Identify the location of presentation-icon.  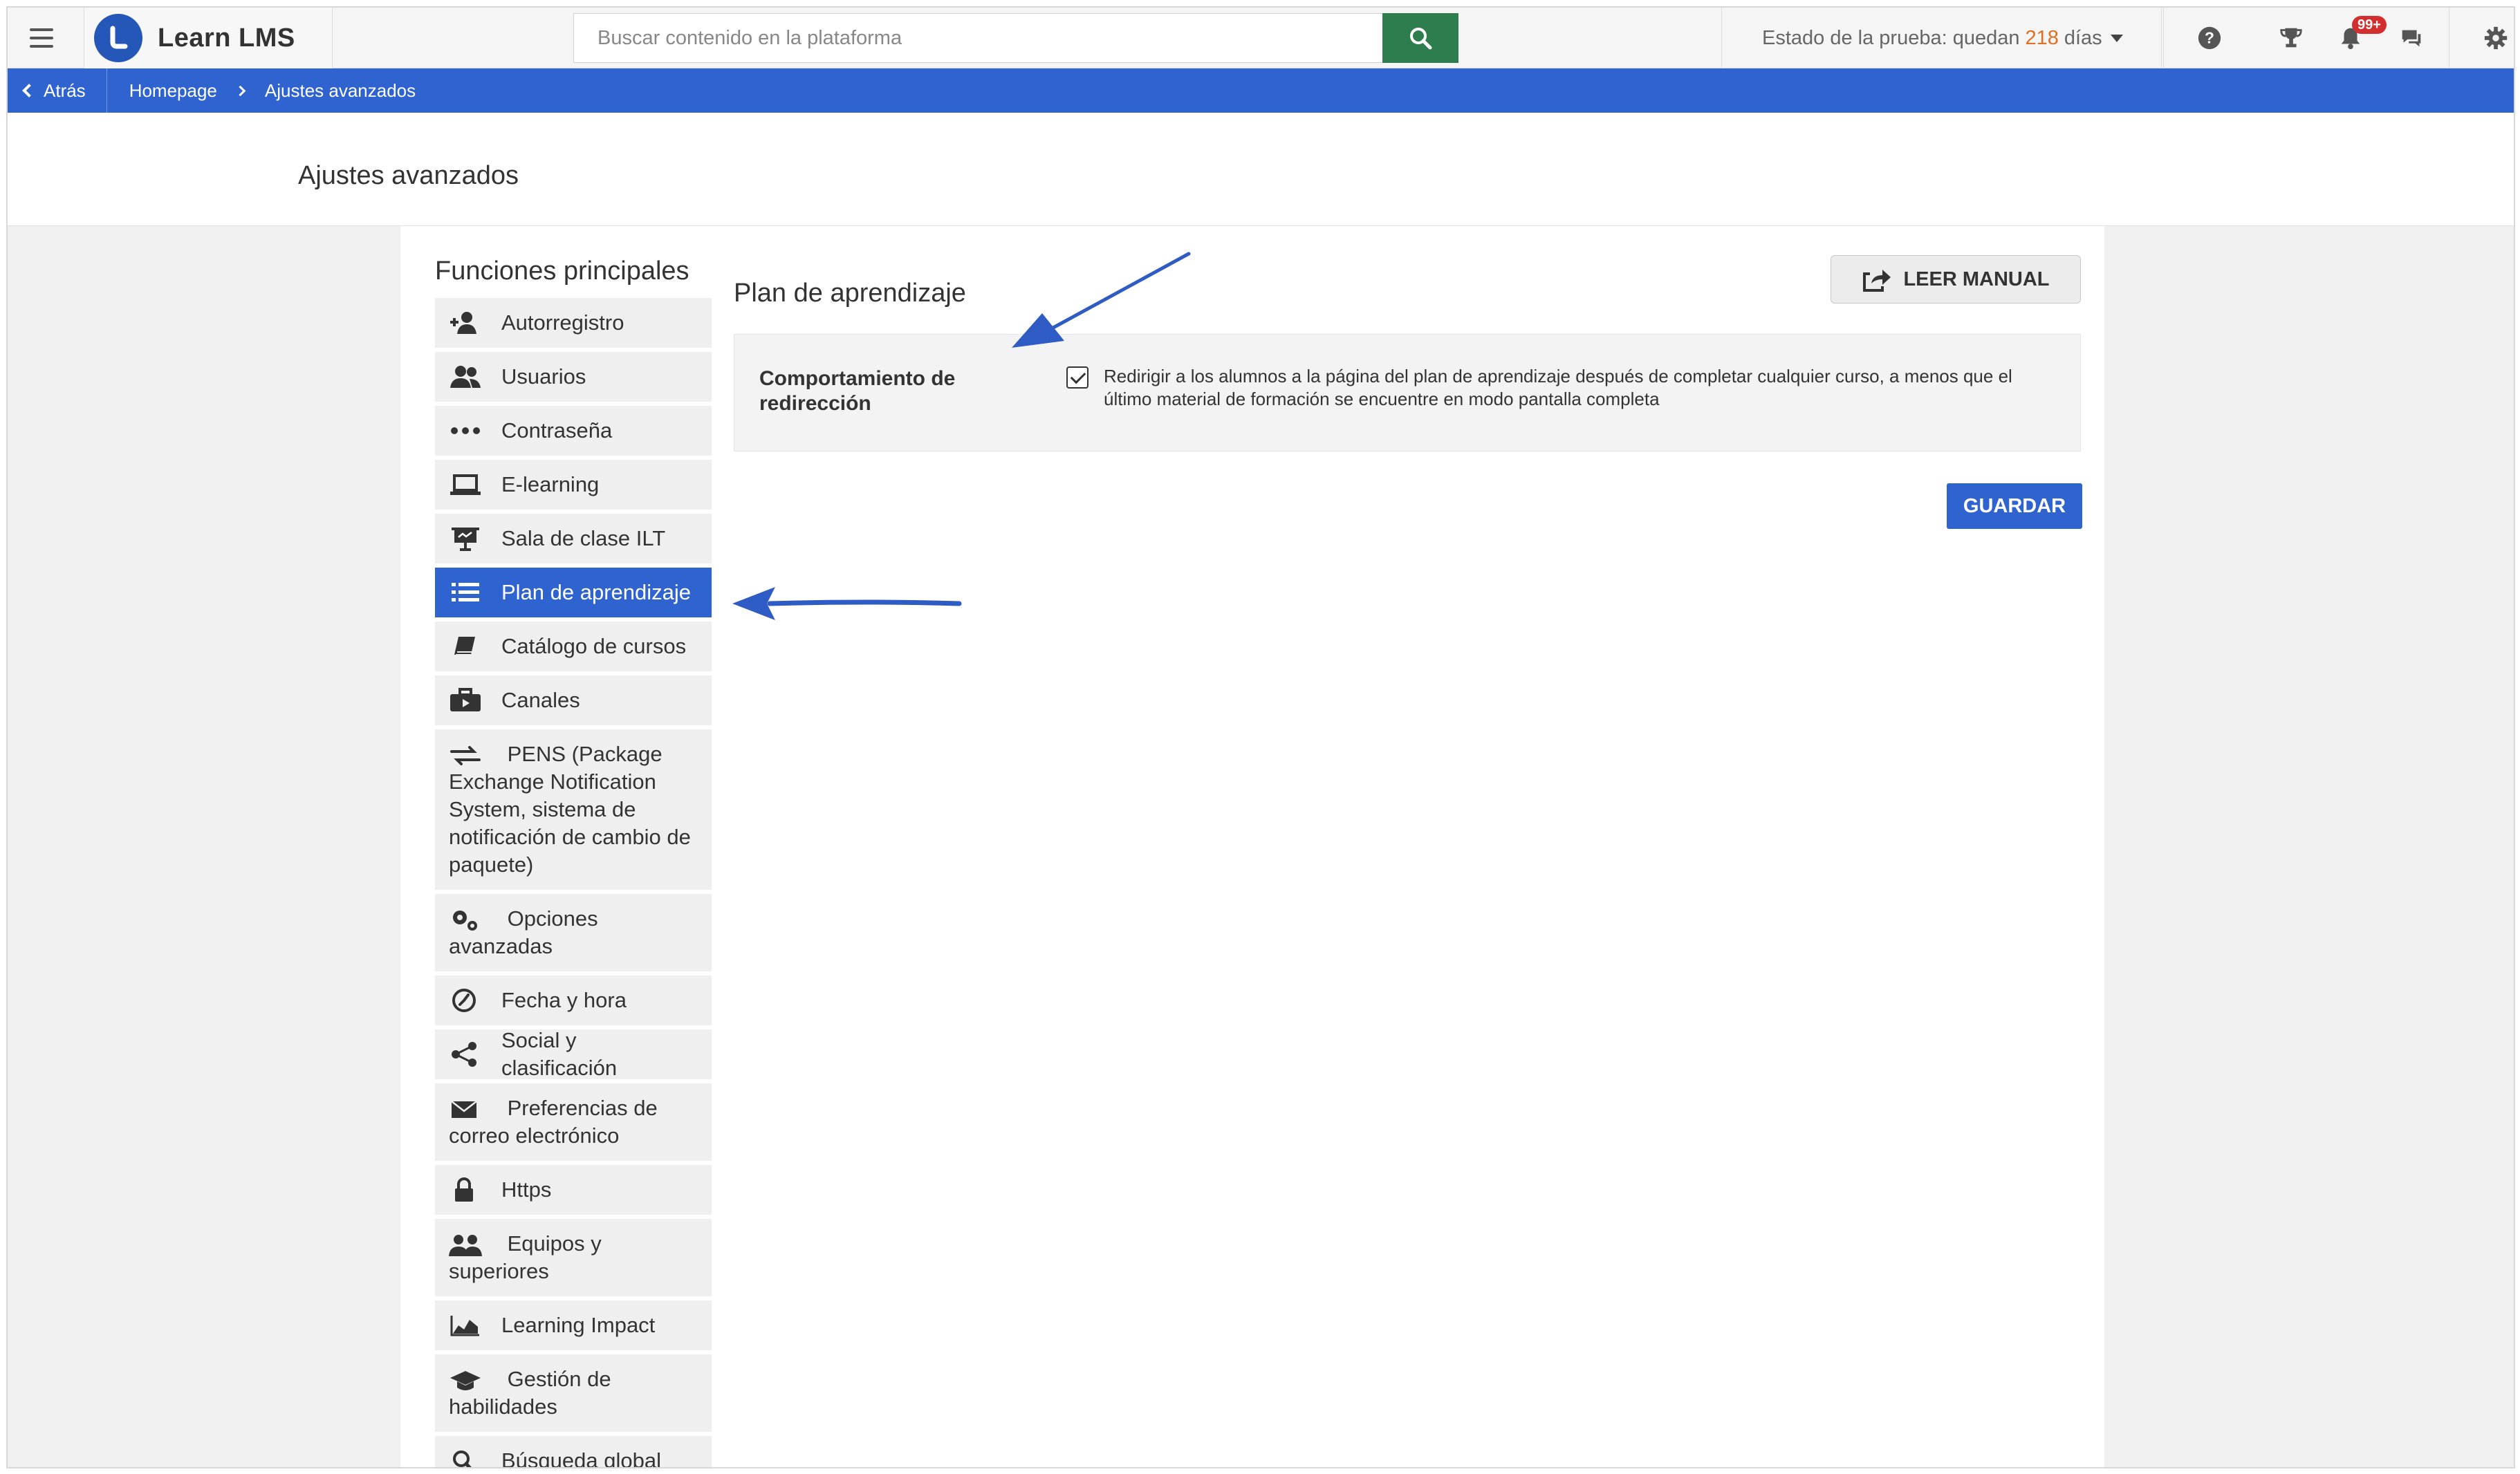
(465, 538).